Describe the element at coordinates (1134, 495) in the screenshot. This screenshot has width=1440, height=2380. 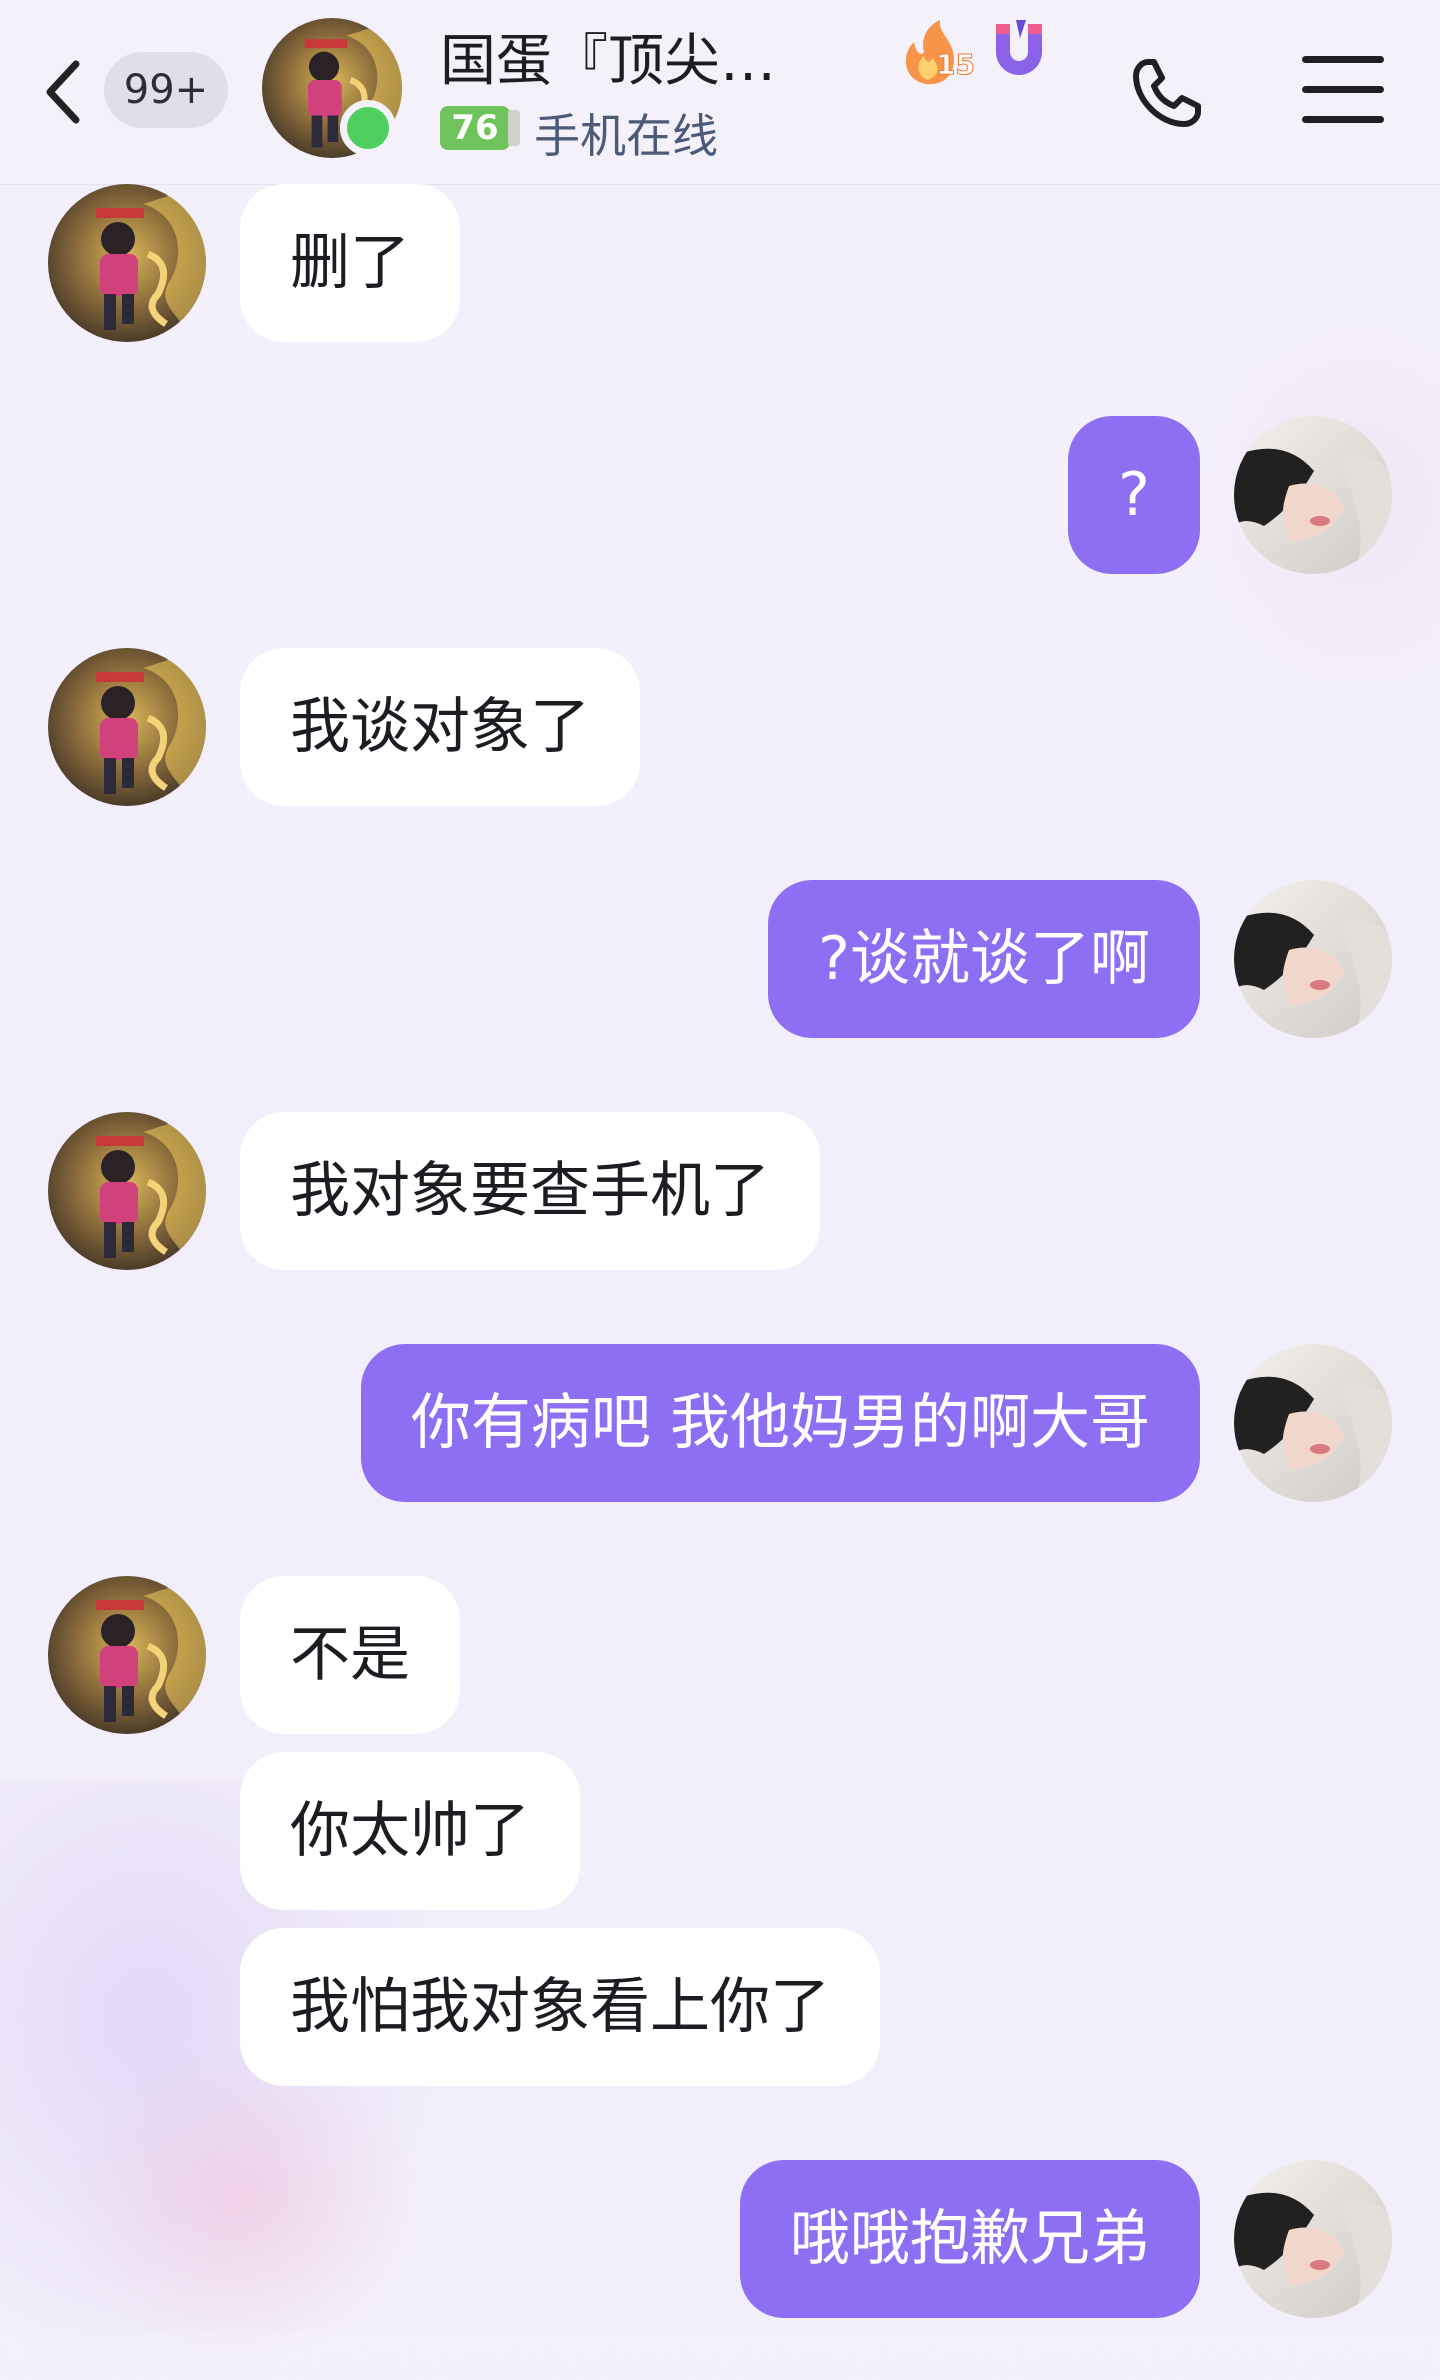
I see `outgoing-message: ?` at that location.